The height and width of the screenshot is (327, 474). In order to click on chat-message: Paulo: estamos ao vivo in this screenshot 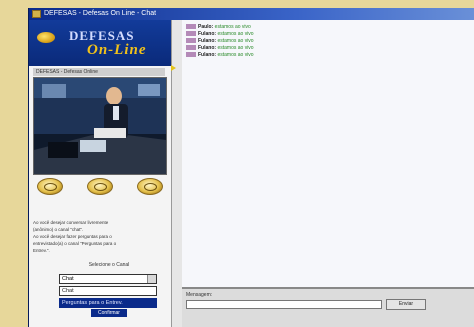, I will do `click(218, 27)`.